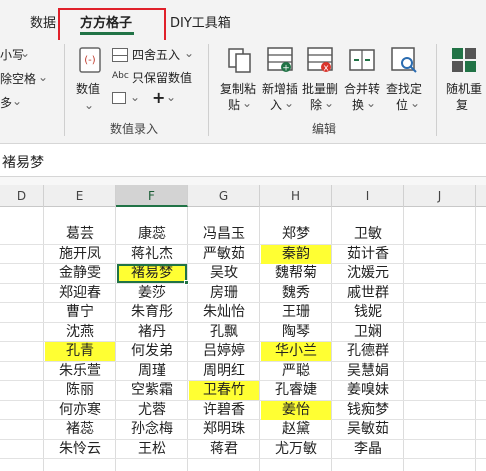  Describe the element at coordinates (186, 282) in the screenshot. I see `fill-handle` at that location.